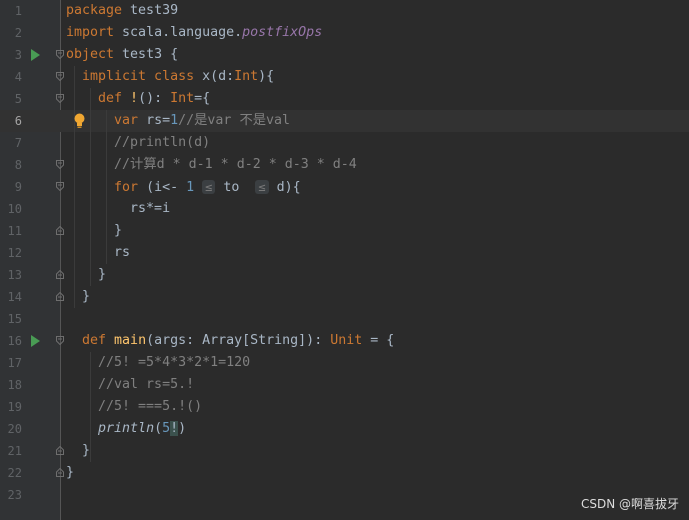 This screenshot has width=689, height=520. What do you see at coordinates (18, 99) in the screenshot?
I see `line-number: 5` at bounding box center [18, 99].